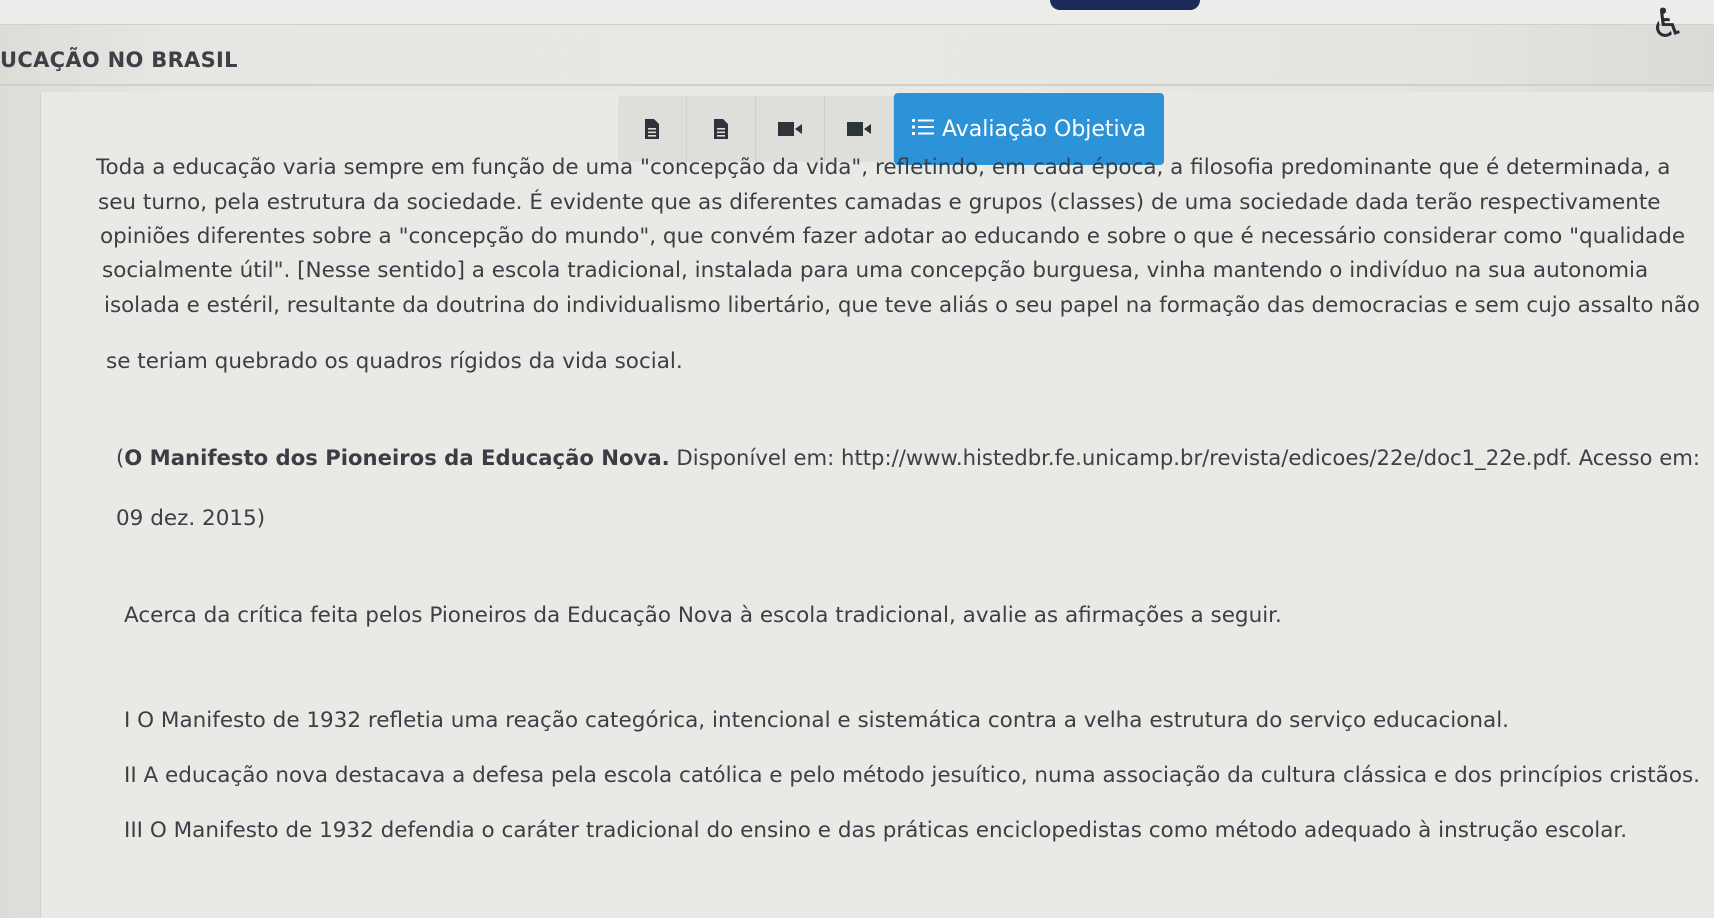 The image size is (1714, 918). Describe the element at coordinates (1668, 24) in the screenshot. I see `accessibility-icon: ♿` at that location.